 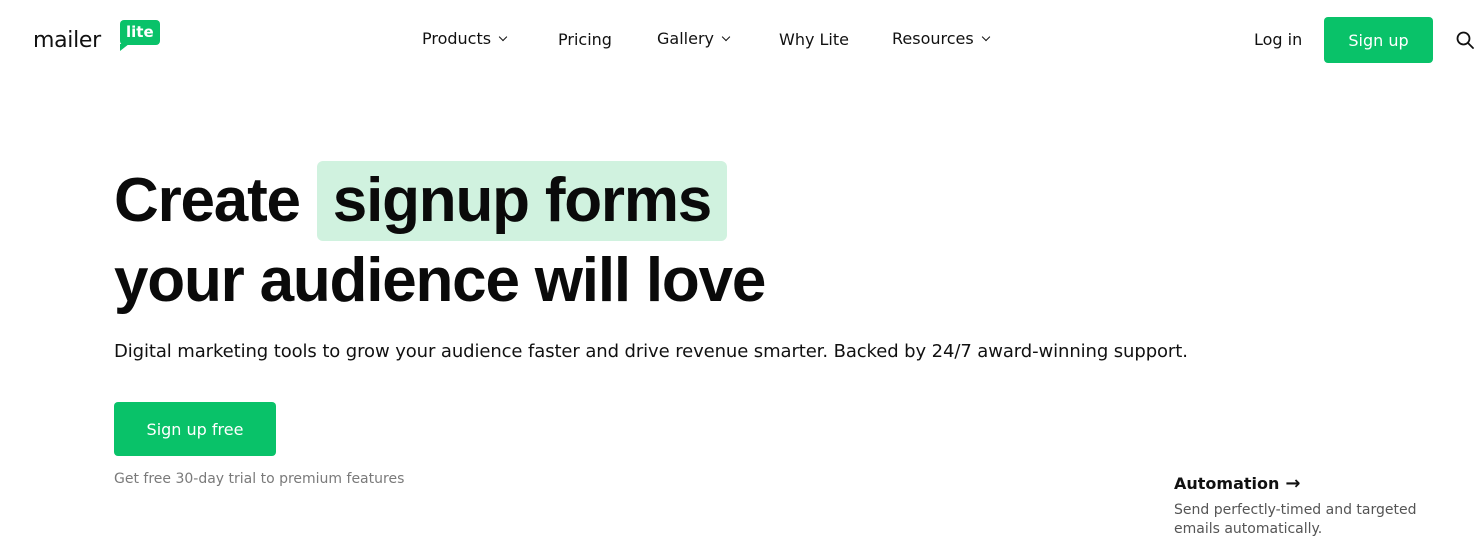 I want to click on headline-highlight: signup forms, so click(x=522, y=201).